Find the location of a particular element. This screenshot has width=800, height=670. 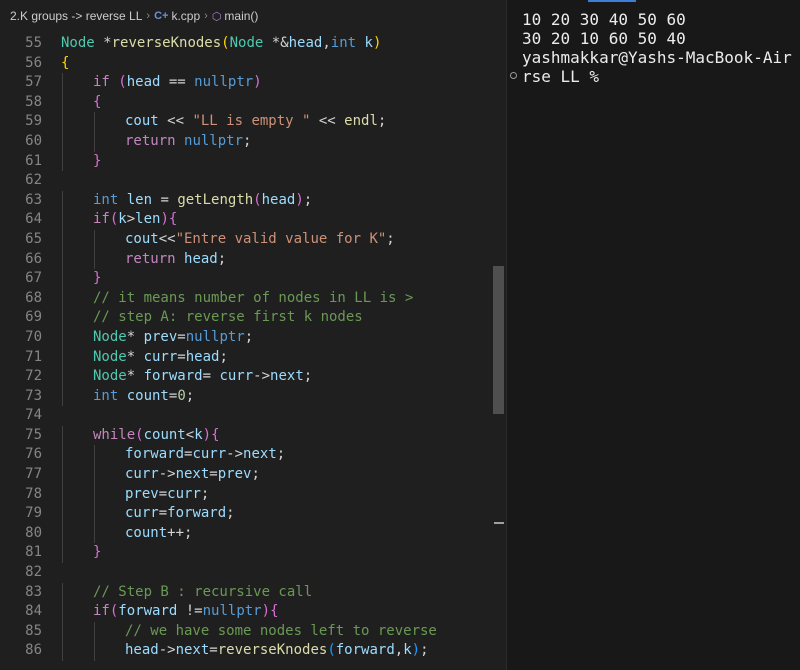

code-line: 70 Node* prev=nullptr; is located at coordinates (253, 337).